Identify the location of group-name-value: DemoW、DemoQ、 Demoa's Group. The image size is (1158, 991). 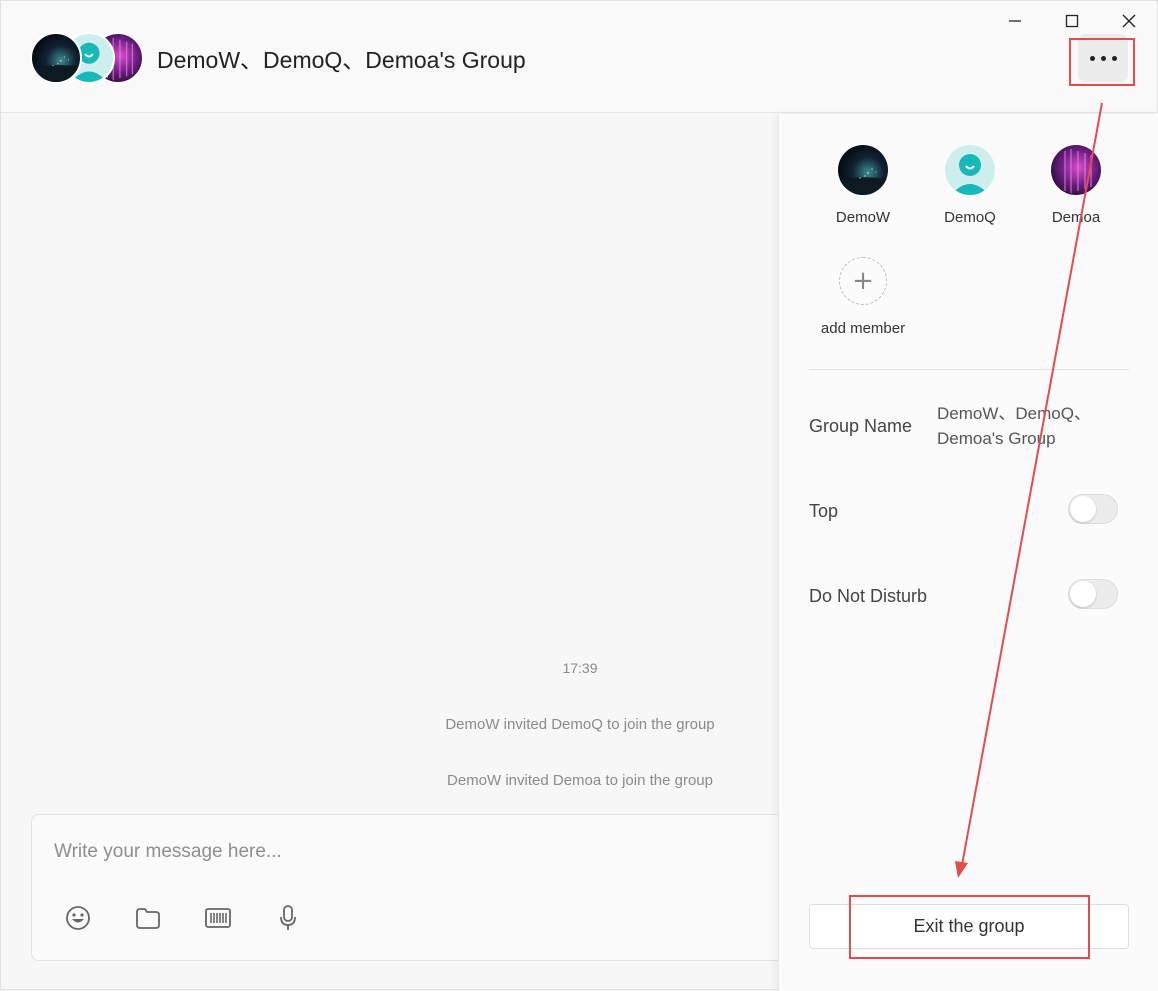
(1027, 426).